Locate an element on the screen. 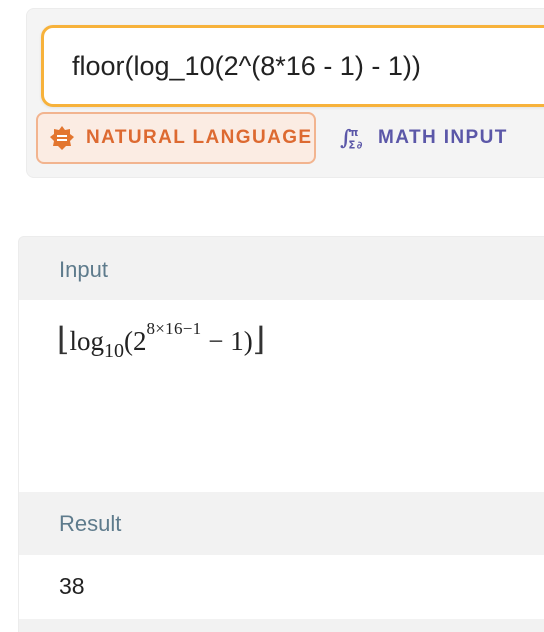 The height and width of the screenshot is (632, 544). power-exponent: 8×16−1 is located at coordinates (174, 328).